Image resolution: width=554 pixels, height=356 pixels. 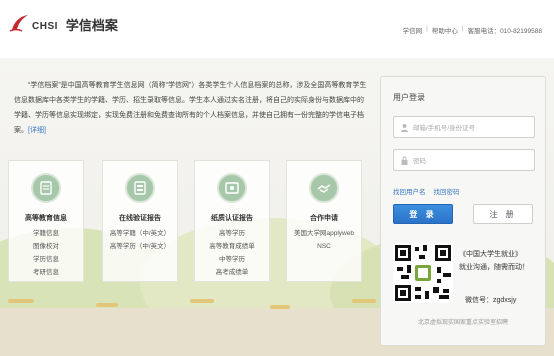 I want to click on chsi-logo-icon, so click(x=19, y=23).